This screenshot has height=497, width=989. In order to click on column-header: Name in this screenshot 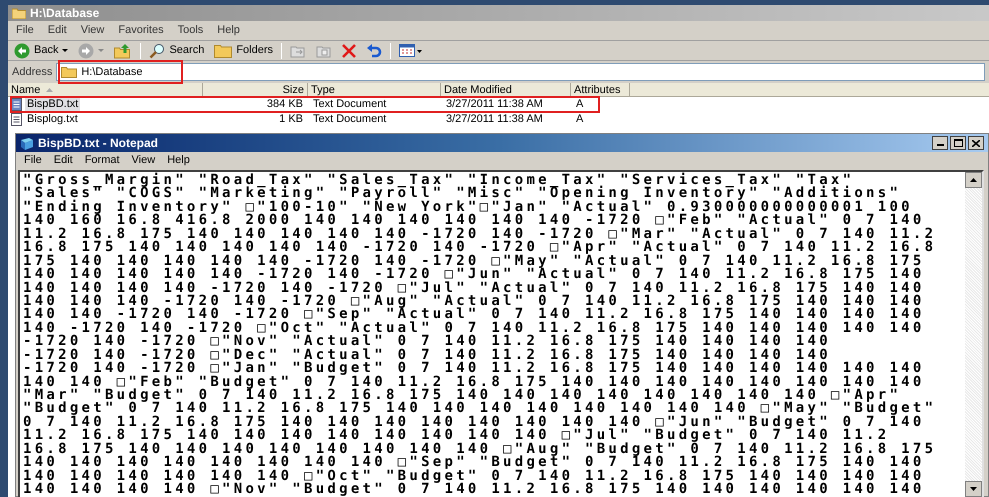, I will do `click(105, 90)`.